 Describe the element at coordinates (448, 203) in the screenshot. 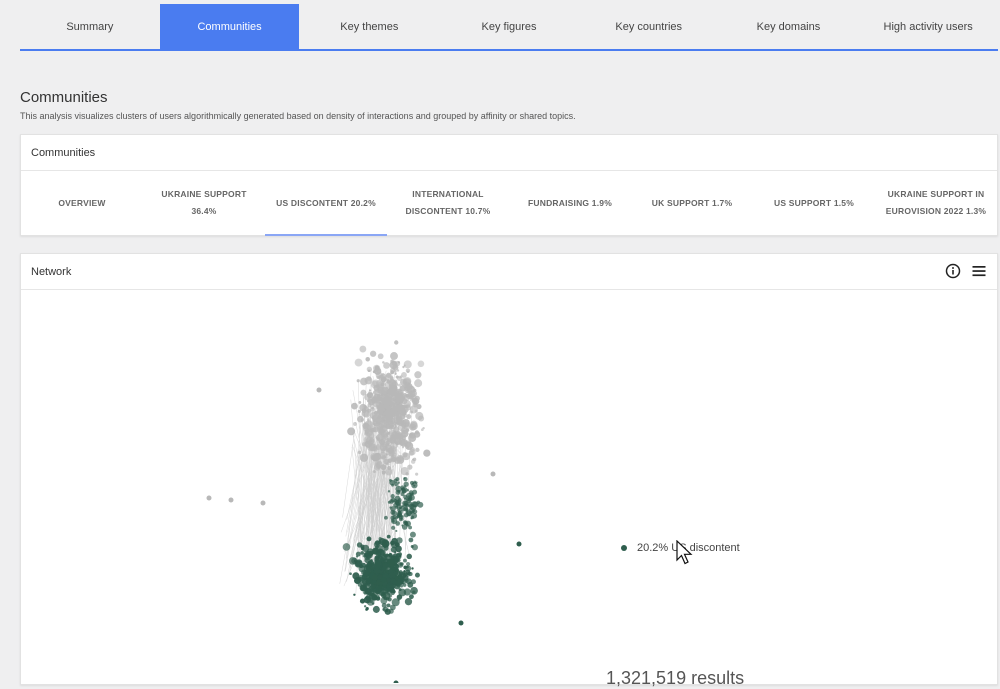

I see `community-tab-international-discontent: INTERNATIONAL DISCONTENT 10.7%` at that location.